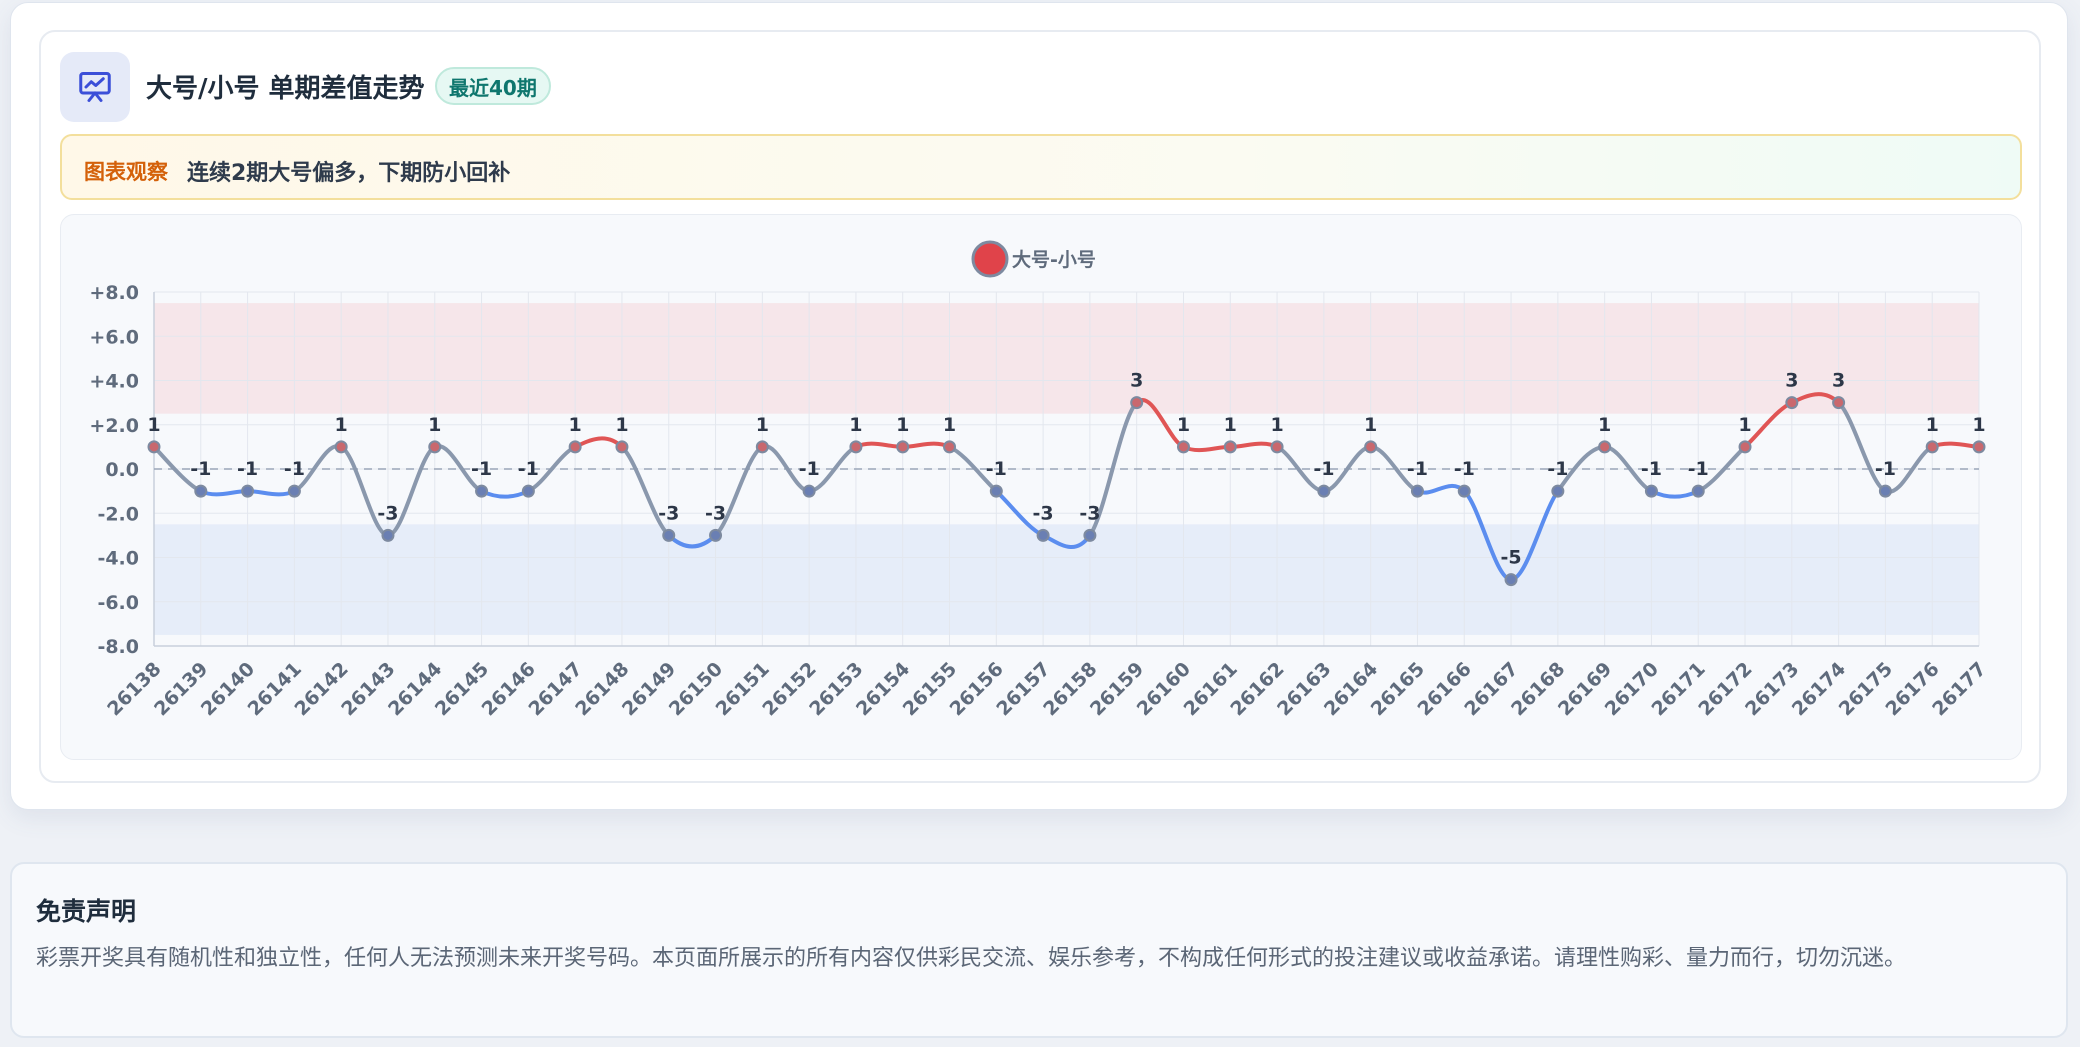 This screenshot has height=1047, width=2080. What do you see at coordinates (95, 87) in the screenshot?
I see `chart-presentation-icon` at bounding box center [95, 87].